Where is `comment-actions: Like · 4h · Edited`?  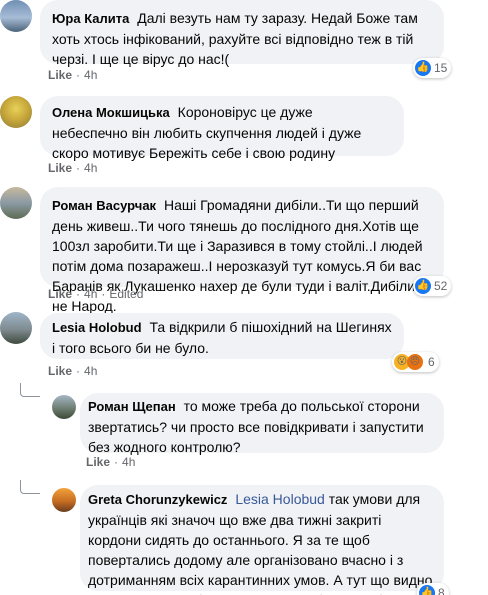
comment-actions: Like · 4h · Edited is located at coordinates (96, 294).